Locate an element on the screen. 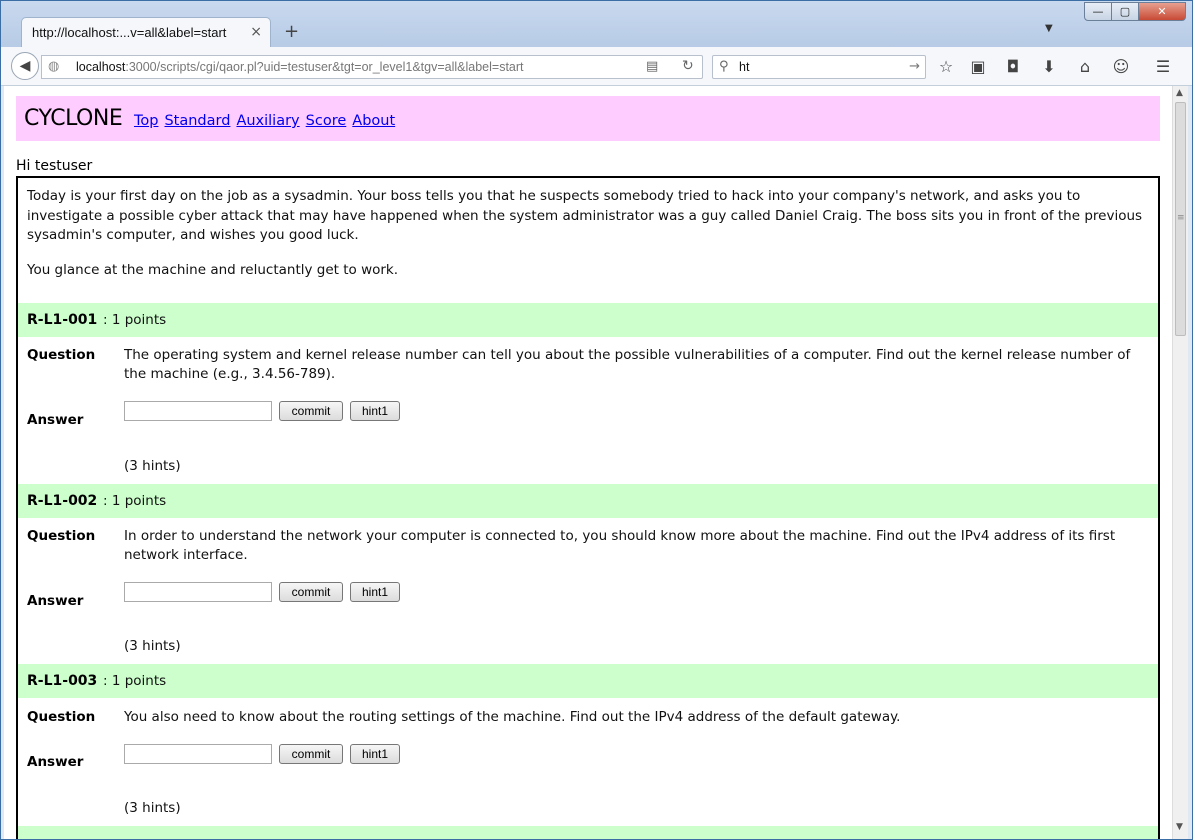  smiley-icon: ☺ is located at coordinates (1121, 66).